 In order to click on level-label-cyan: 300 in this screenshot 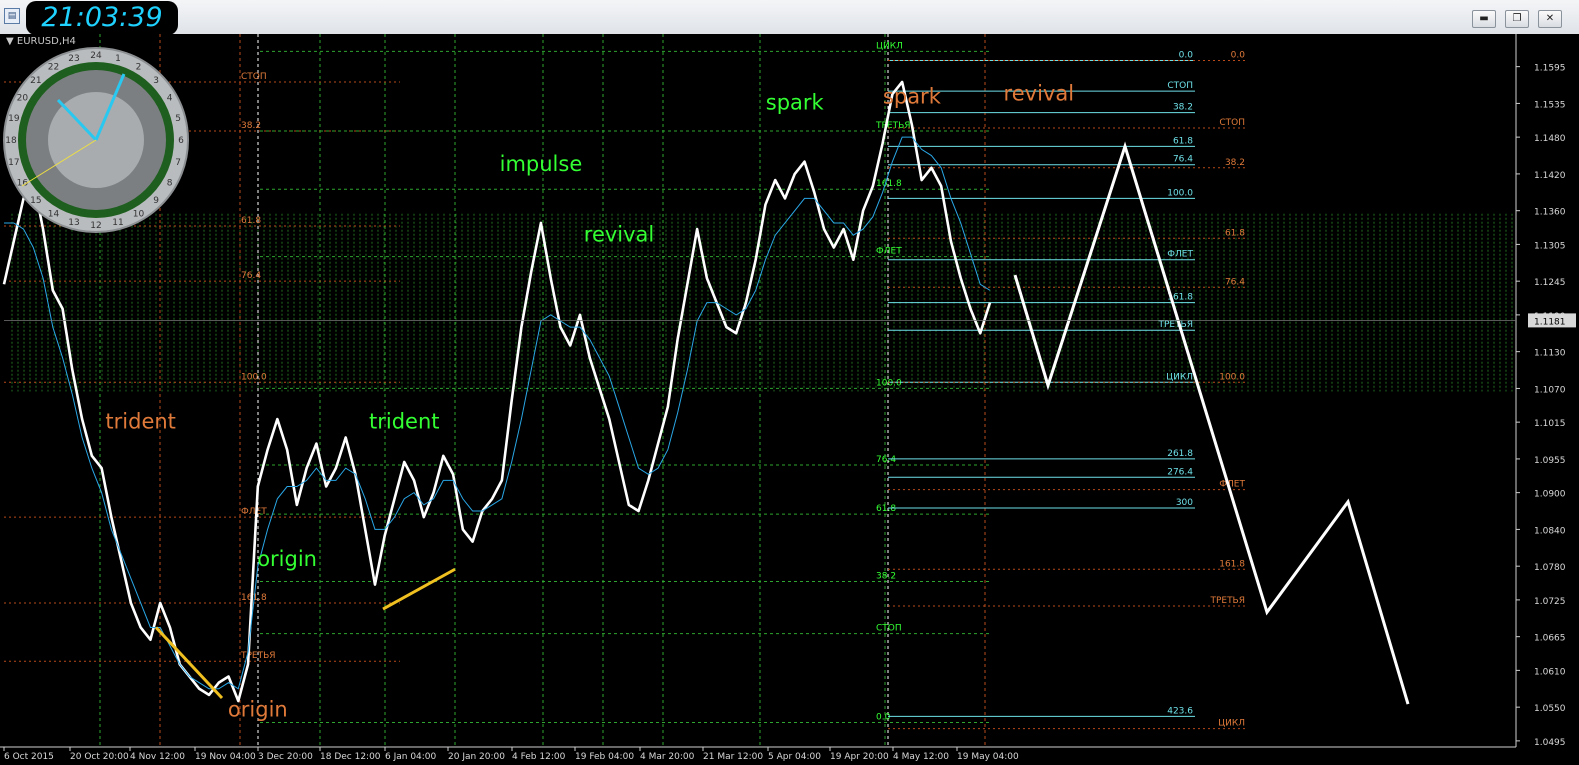, I will do `click(1184, 503)`.